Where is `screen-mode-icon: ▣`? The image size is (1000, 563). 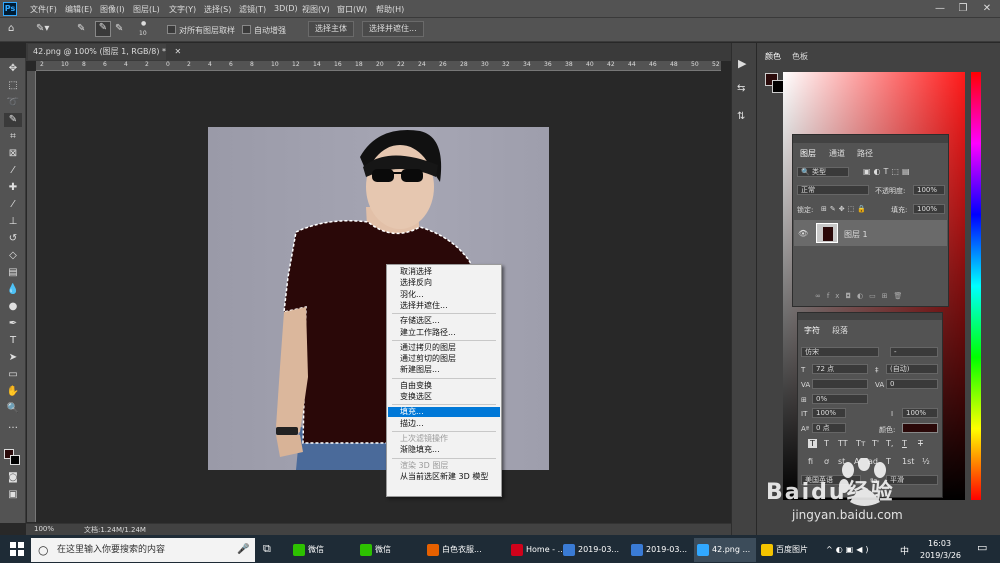 screen-mode-icon: ▣ is located at coordinates (13, 495).